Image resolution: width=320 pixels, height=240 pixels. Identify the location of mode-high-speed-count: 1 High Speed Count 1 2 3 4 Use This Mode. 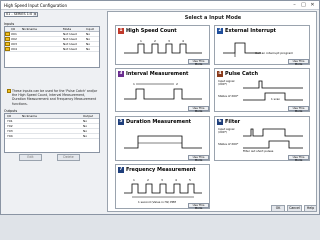
(162, 45).